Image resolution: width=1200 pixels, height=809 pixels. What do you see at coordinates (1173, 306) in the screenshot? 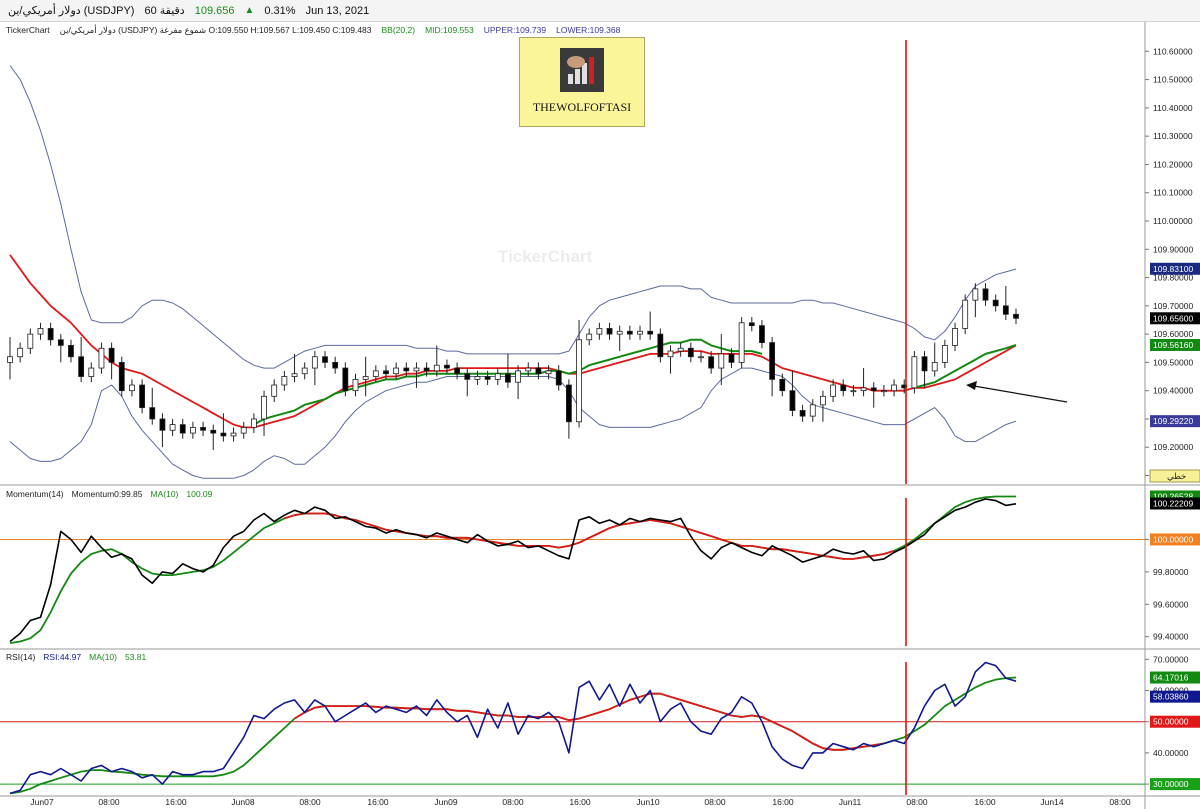
I see `y-tick-label: 109.70000` at bounding box center [1173, 306].